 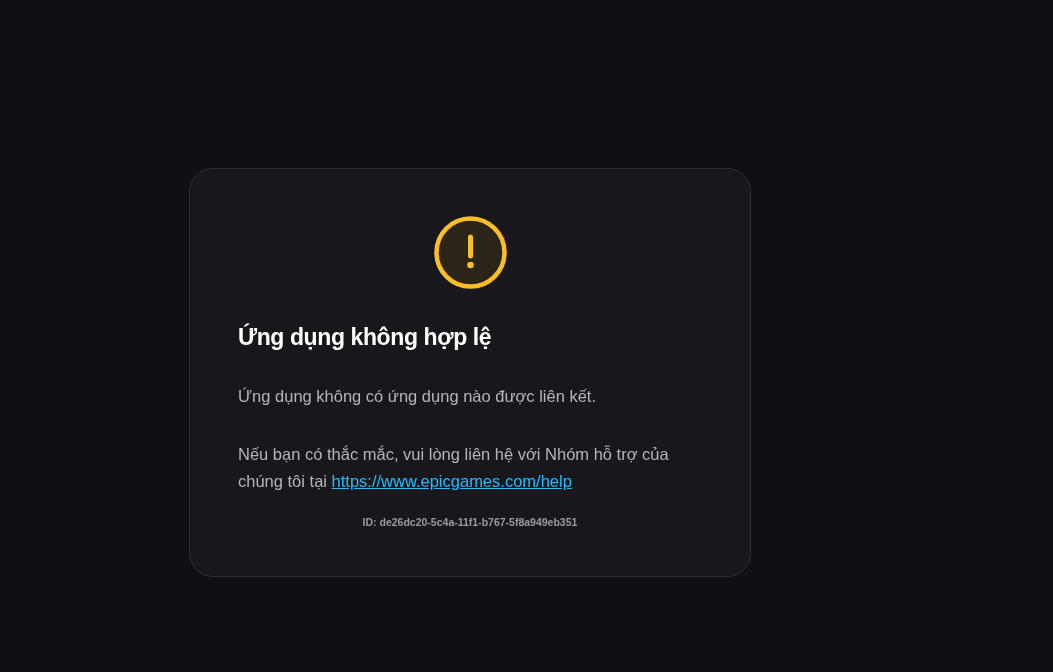 What do you see at coordinates (365, 337) in the screenshot?
I see `error-title: Ứng dụng không hợp lệ` at bounding box center [365, 337].